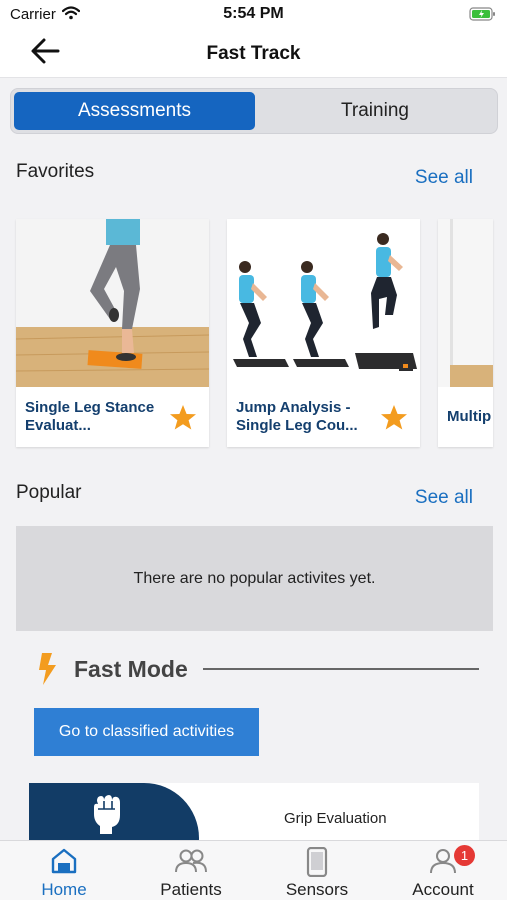 The width and height of the screenshot is (507, 900). I want to click on tab-patients-label: Patients, so click(191, 889).